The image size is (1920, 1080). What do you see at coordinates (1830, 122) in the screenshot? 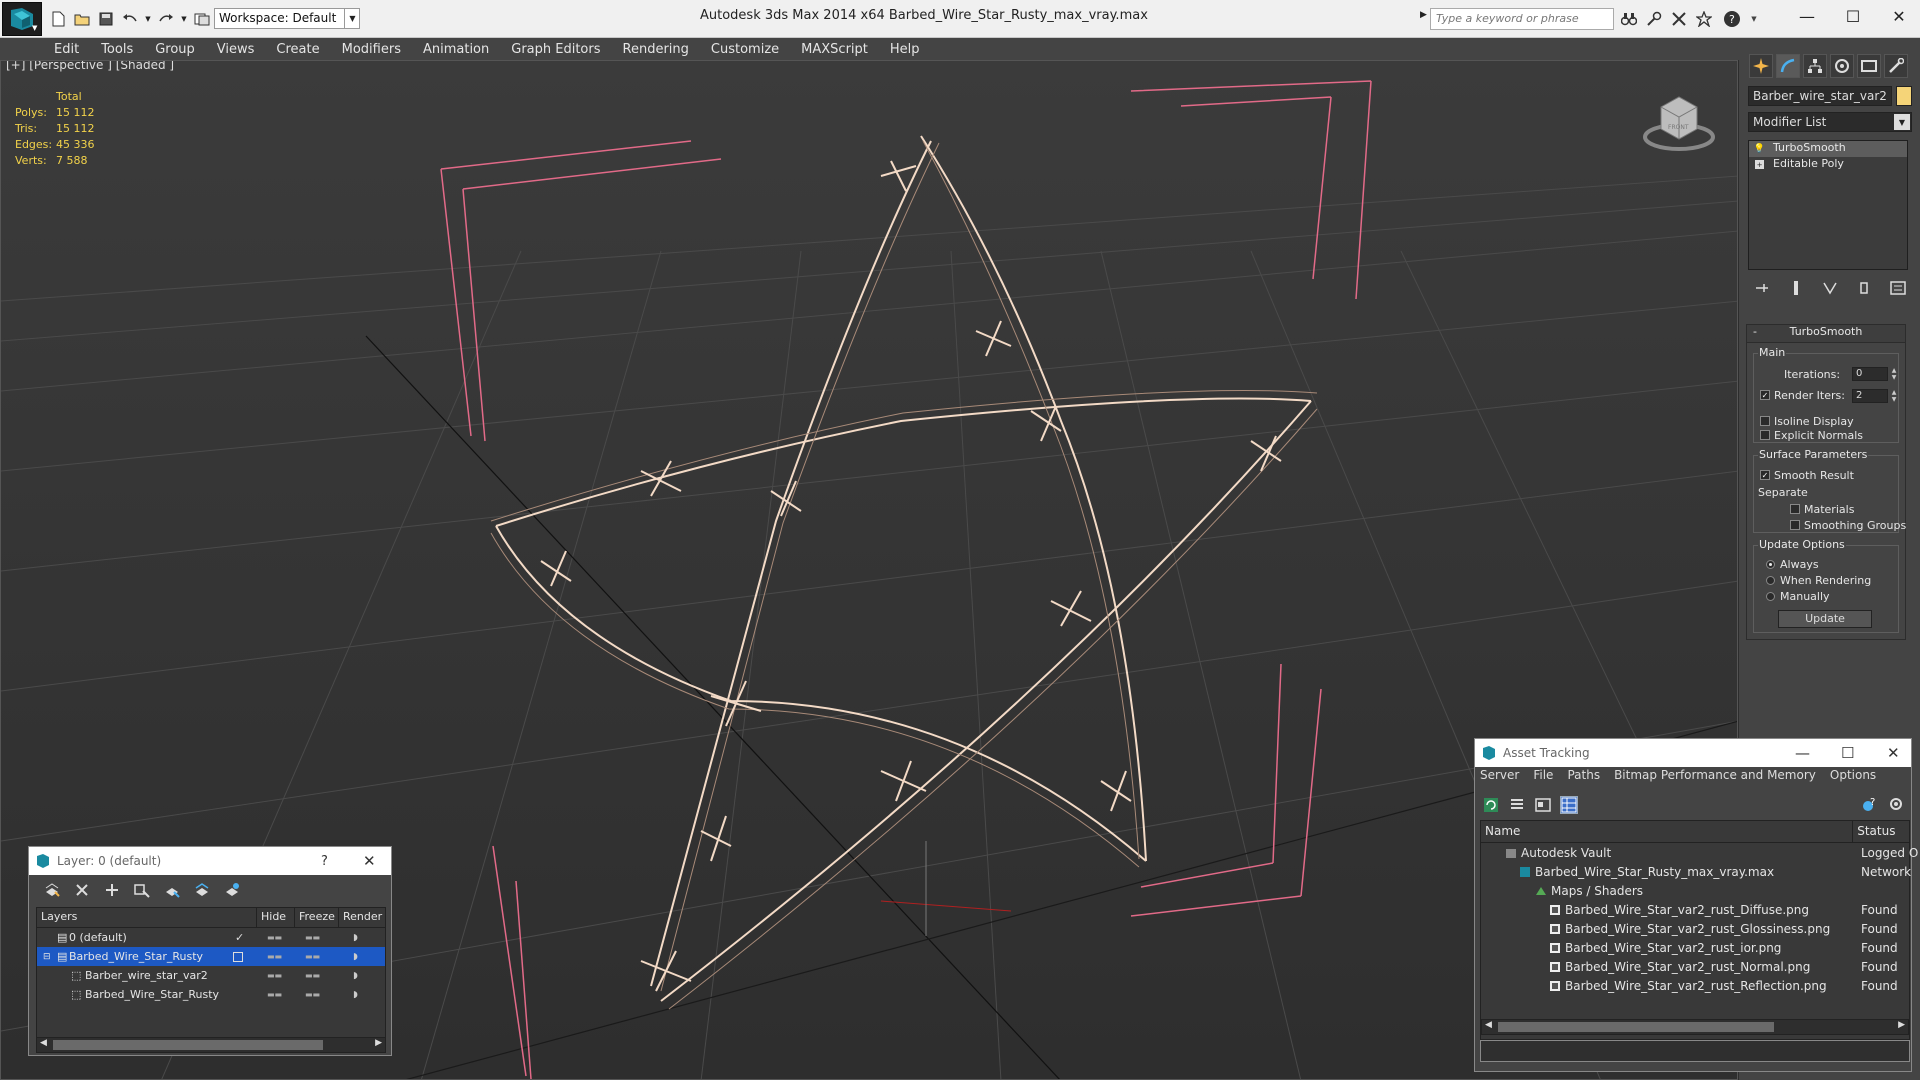
I see `modifier-list-dropdown: Modifier List ▼` at bounding box center [1830, 122].